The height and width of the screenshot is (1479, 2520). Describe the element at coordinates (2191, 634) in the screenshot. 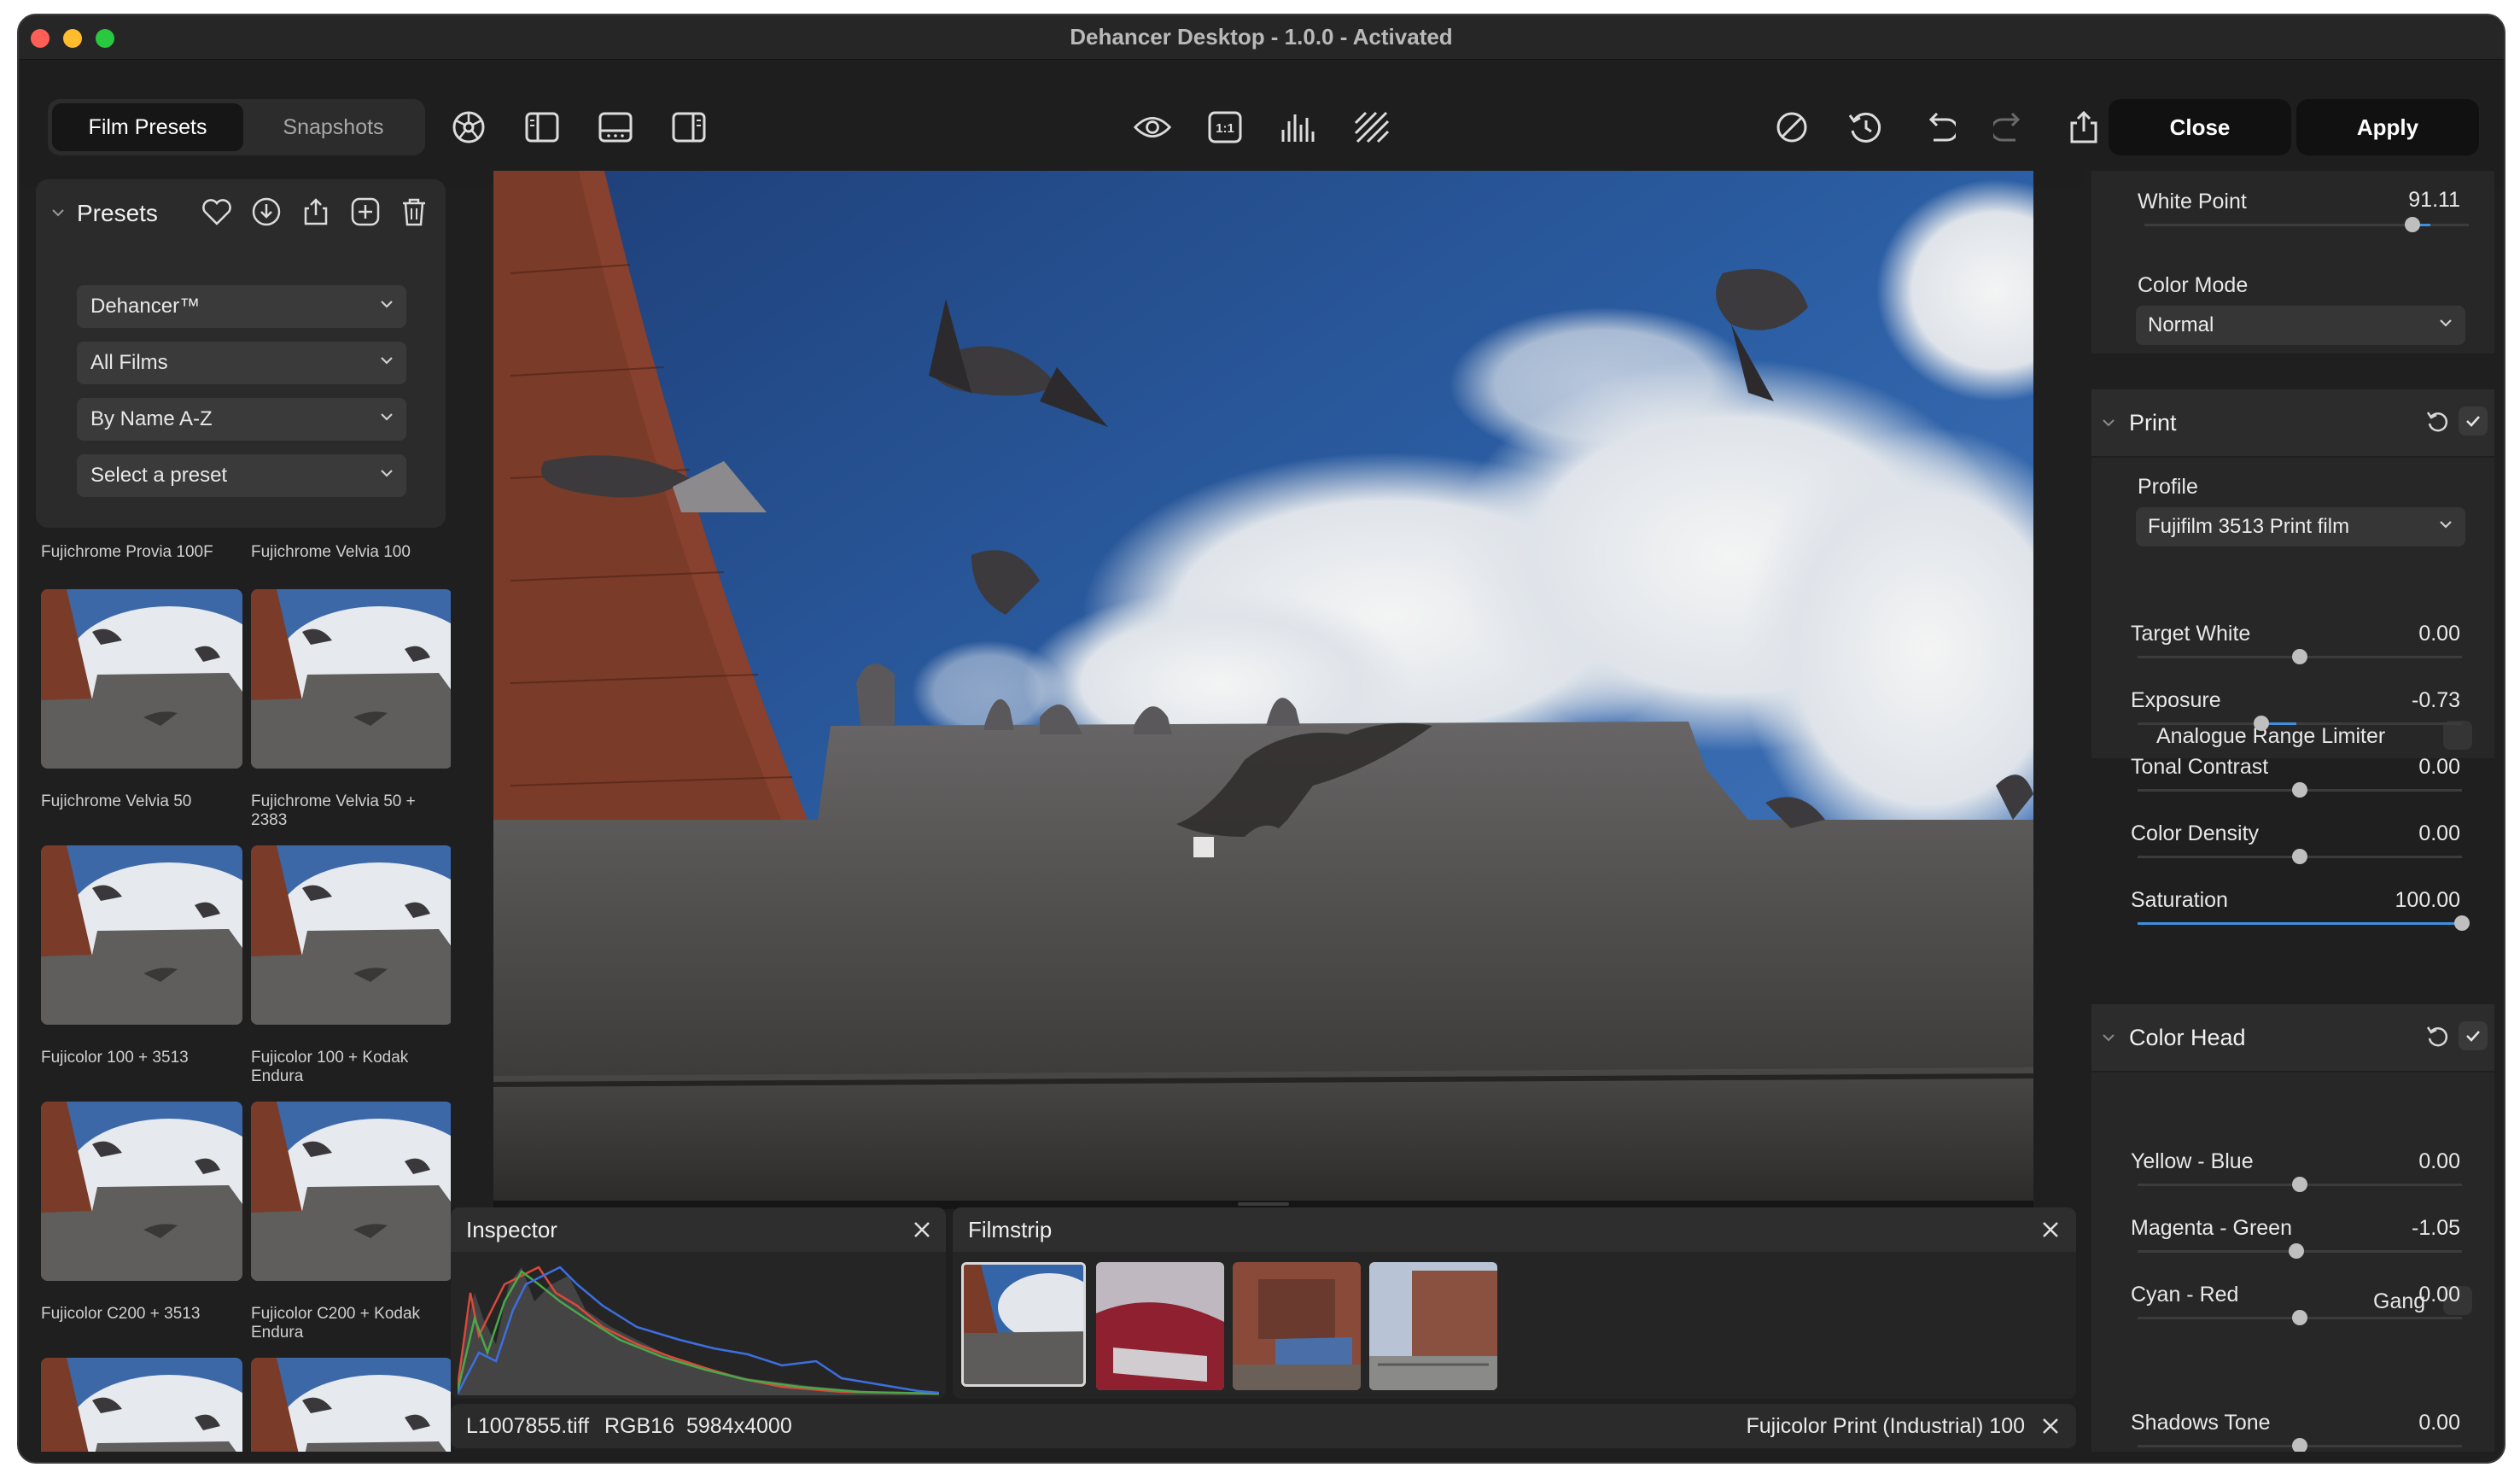

I see `slider-label: Target White` at that location.